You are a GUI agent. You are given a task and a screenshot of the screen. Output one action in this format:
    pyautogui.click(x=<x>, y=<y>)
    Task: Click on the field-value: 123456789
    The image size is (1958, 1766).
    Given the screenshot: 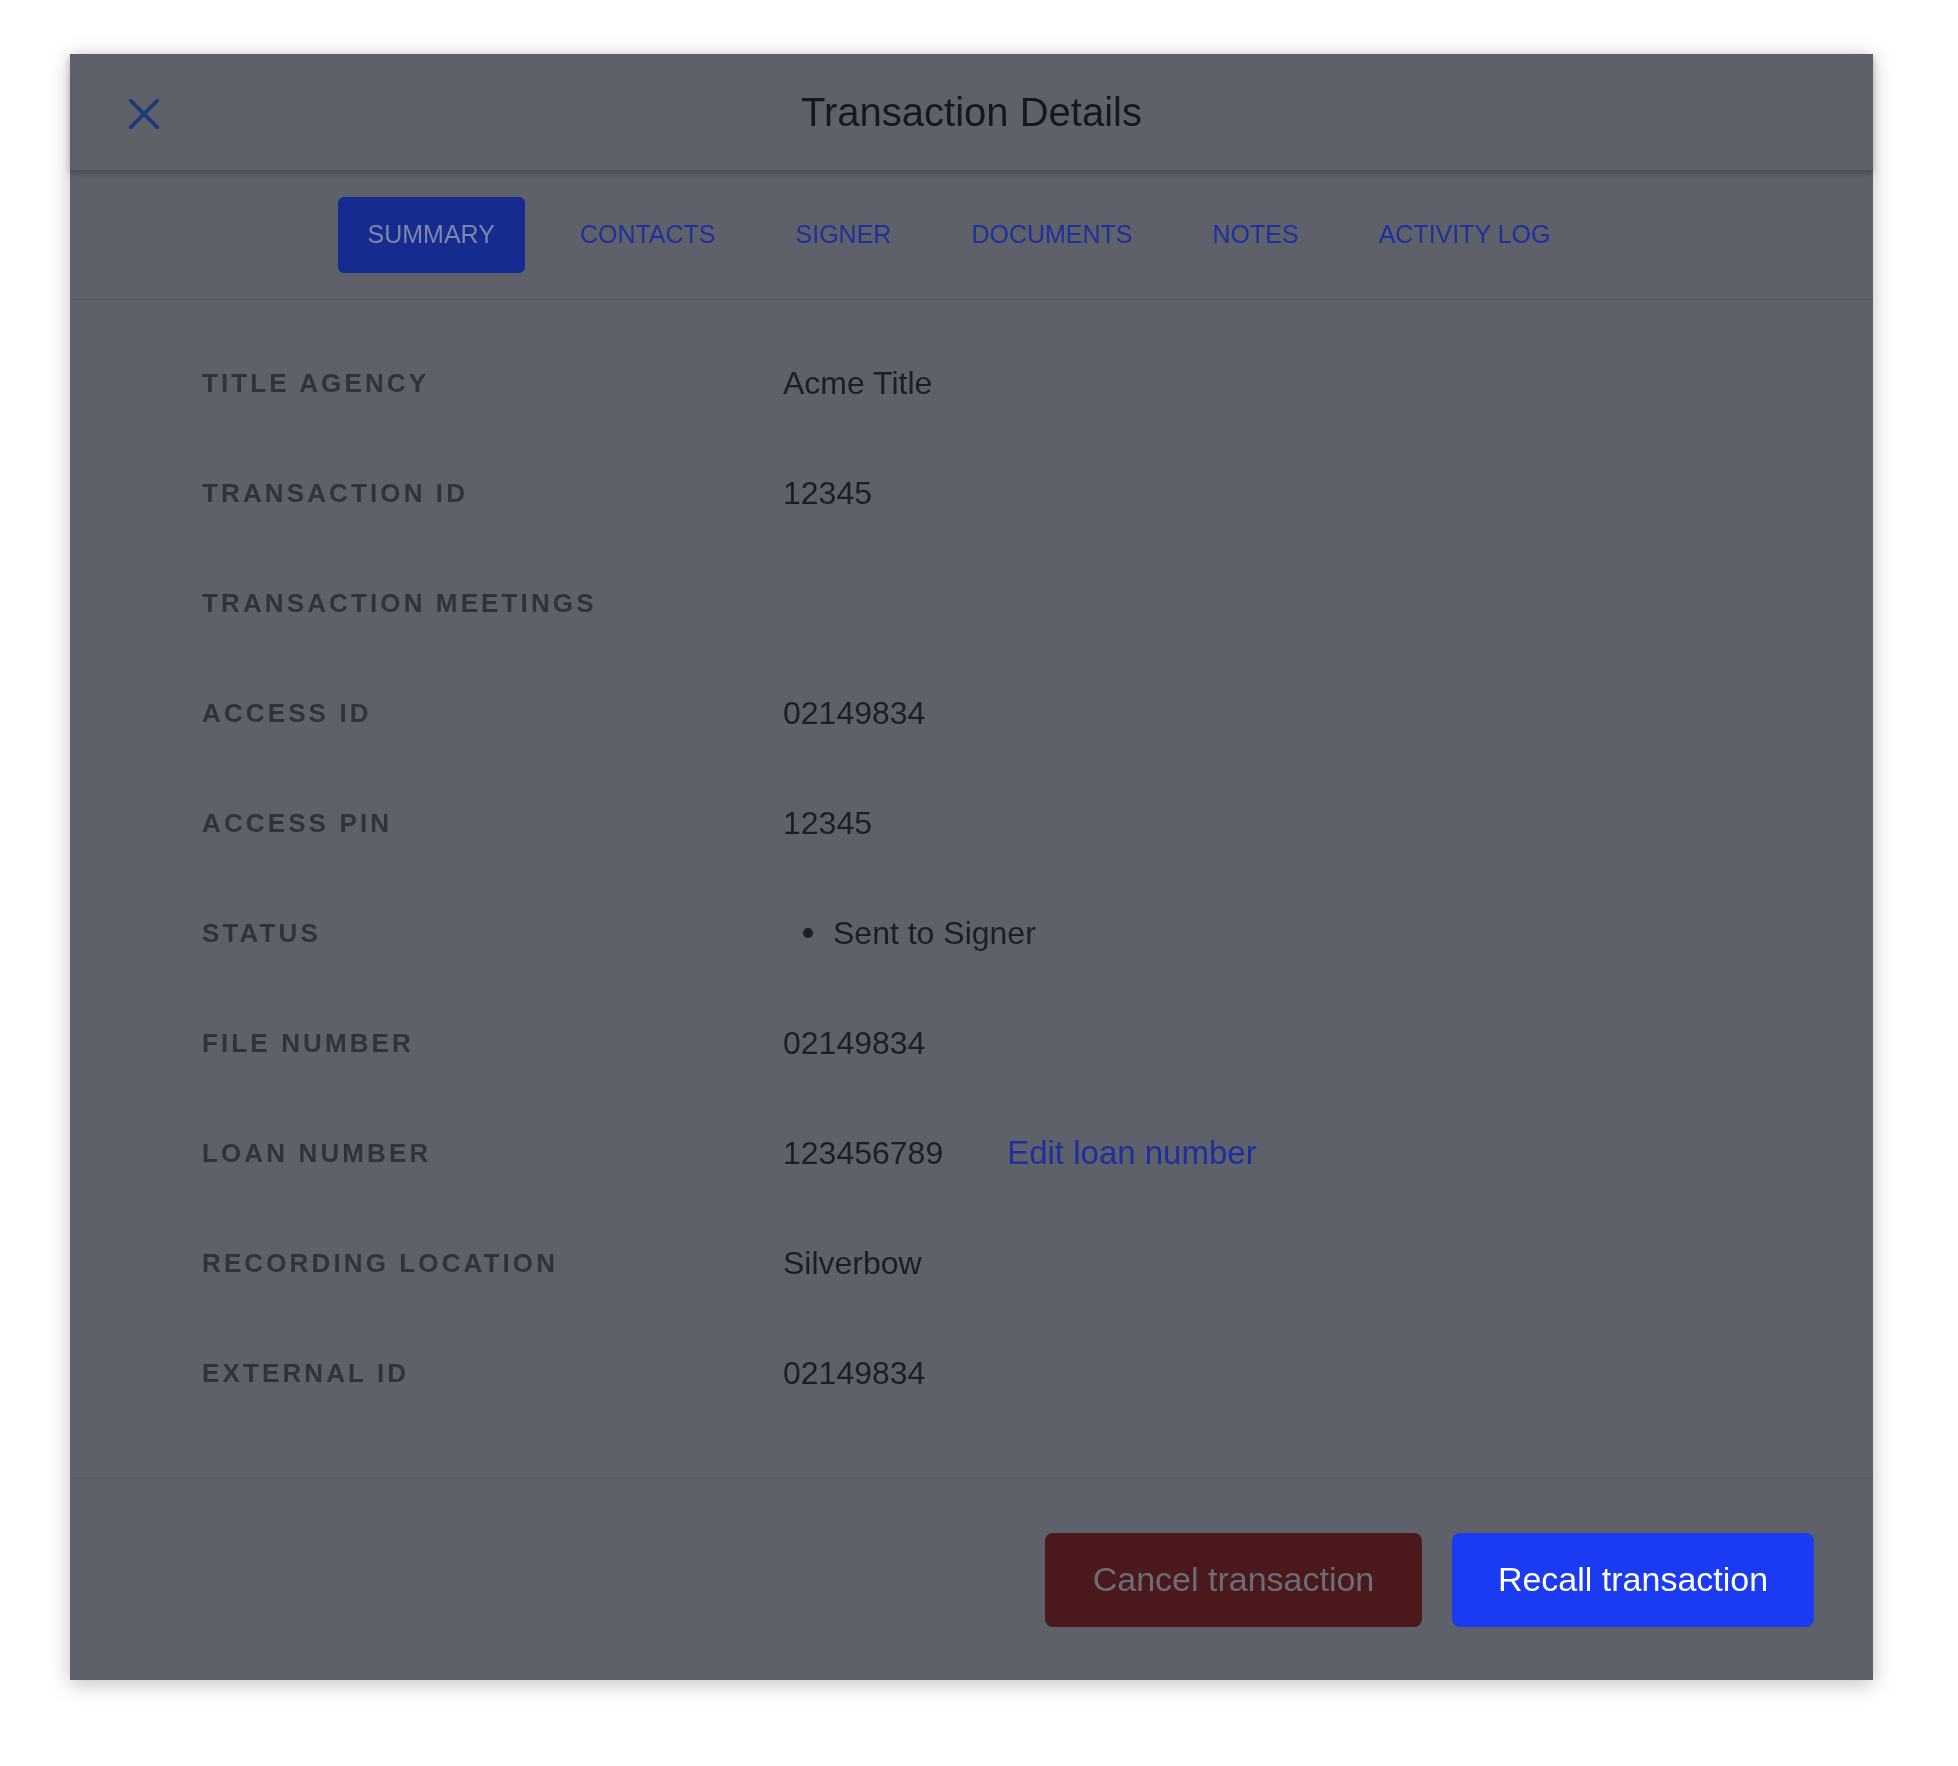 What is the action you would take?
    pyautogui.click(x=863, y=1153)
    